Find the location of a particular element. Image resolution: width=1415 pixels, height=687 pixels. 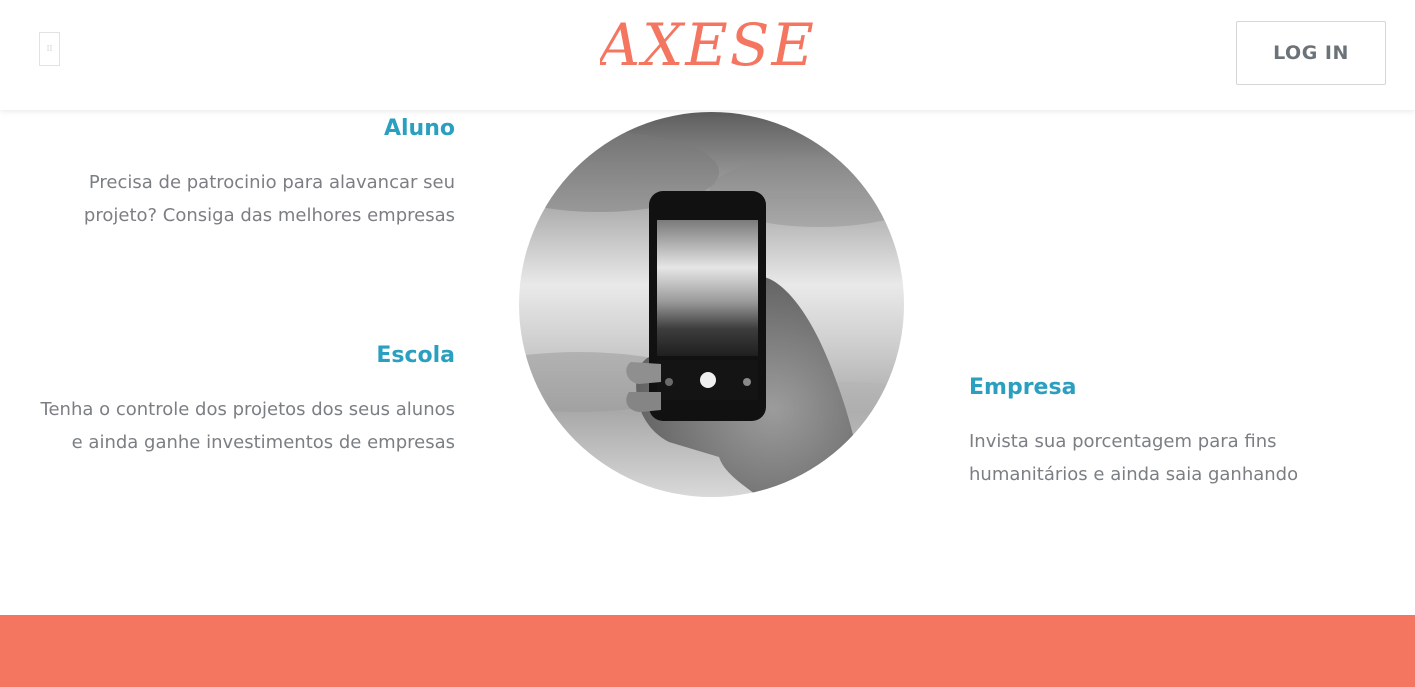

menu-icon-glyph: ⁞⁞ is located at coordinates (49, 48).